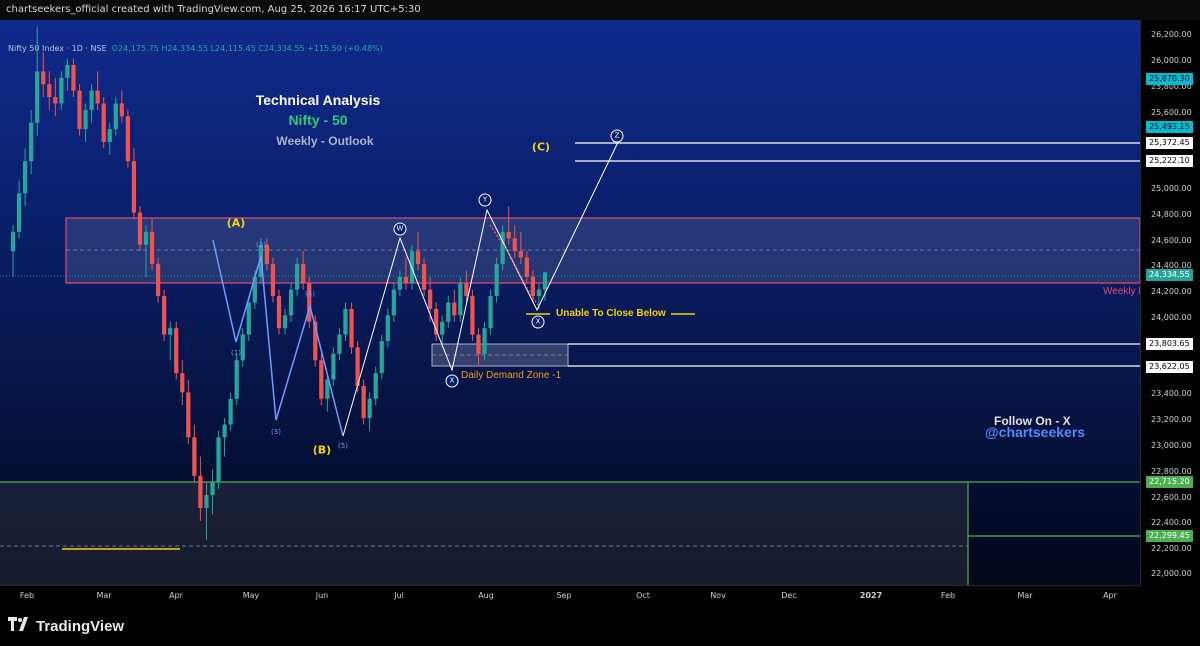 Image resolution: width=1200 pixels, height=646 pixels. I want to click on price-tick: 25,600.00, so click(1171, 112).